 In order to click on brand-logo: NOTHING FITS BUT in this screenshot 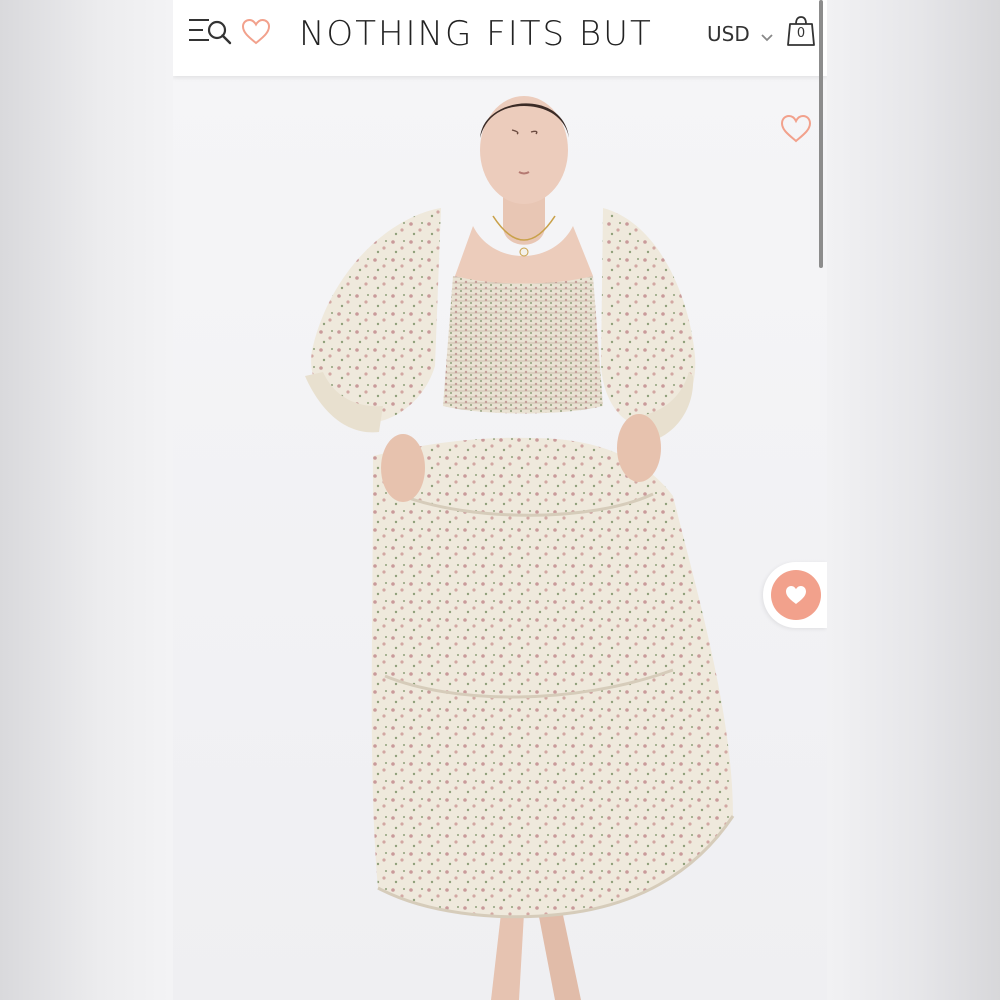, I will do `click(490, 34)`.